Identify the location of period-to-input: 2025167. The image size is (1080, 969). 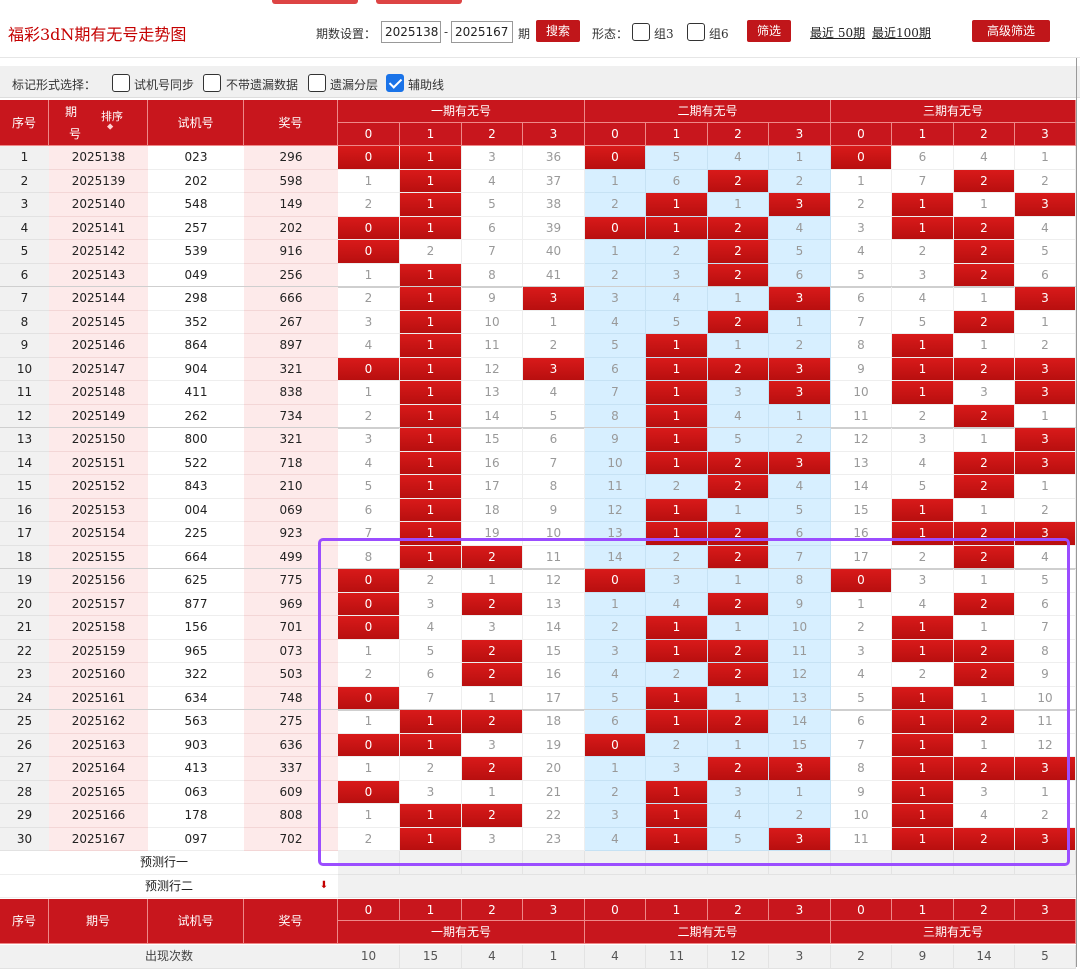
(482, 32).